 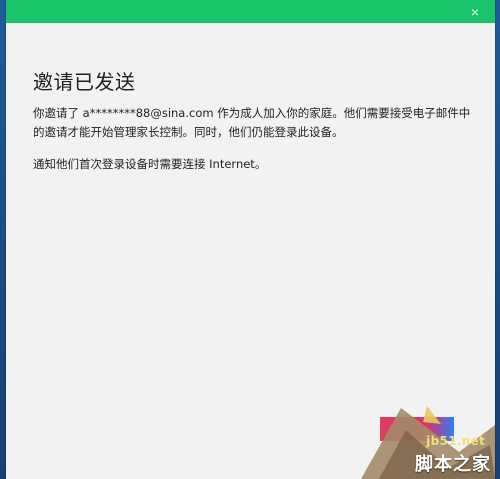 I want to click on close-button: ×, so click(x=475, y=12).